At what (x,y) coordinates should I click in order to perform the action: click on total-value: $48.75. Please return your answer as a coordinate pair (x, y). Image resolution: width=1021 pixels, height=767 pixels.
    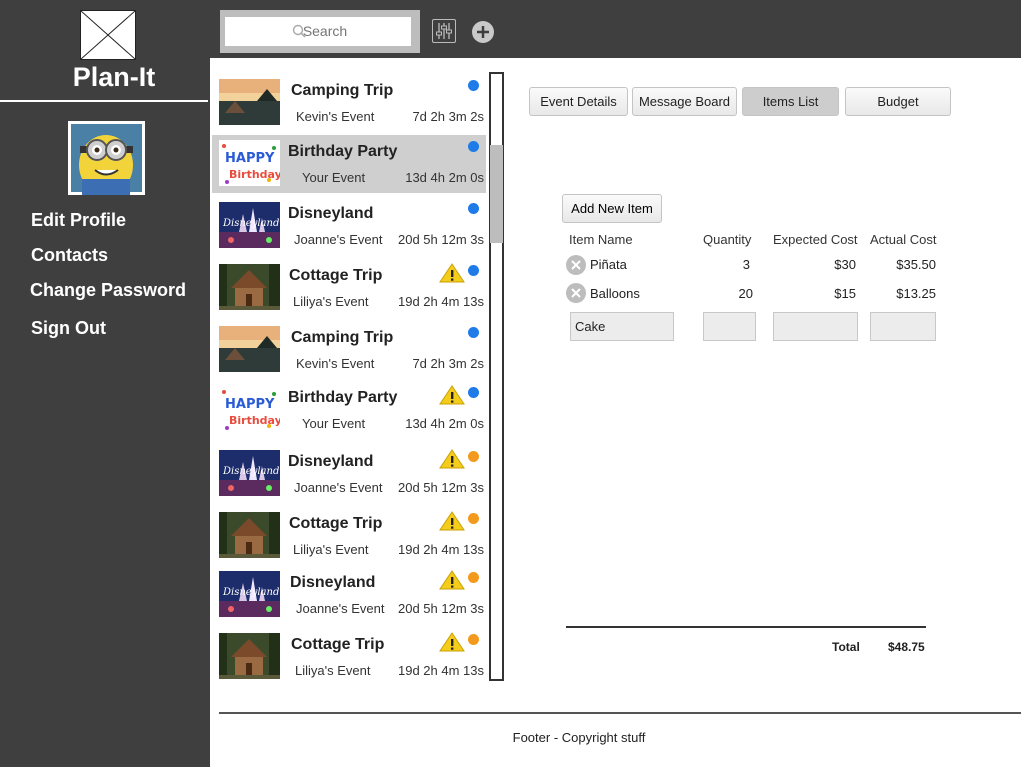
    Looking at the image, I should click on (906, 647).